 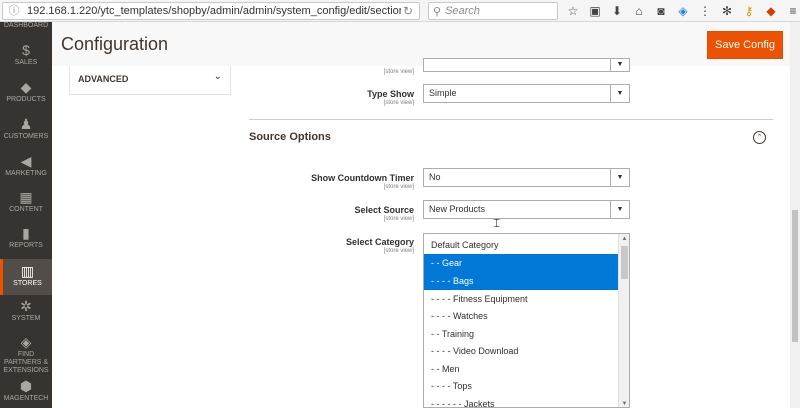 I want to click on sidebar-item-customers: ♟ CUSTOMERS, so click(x=26, y=128).